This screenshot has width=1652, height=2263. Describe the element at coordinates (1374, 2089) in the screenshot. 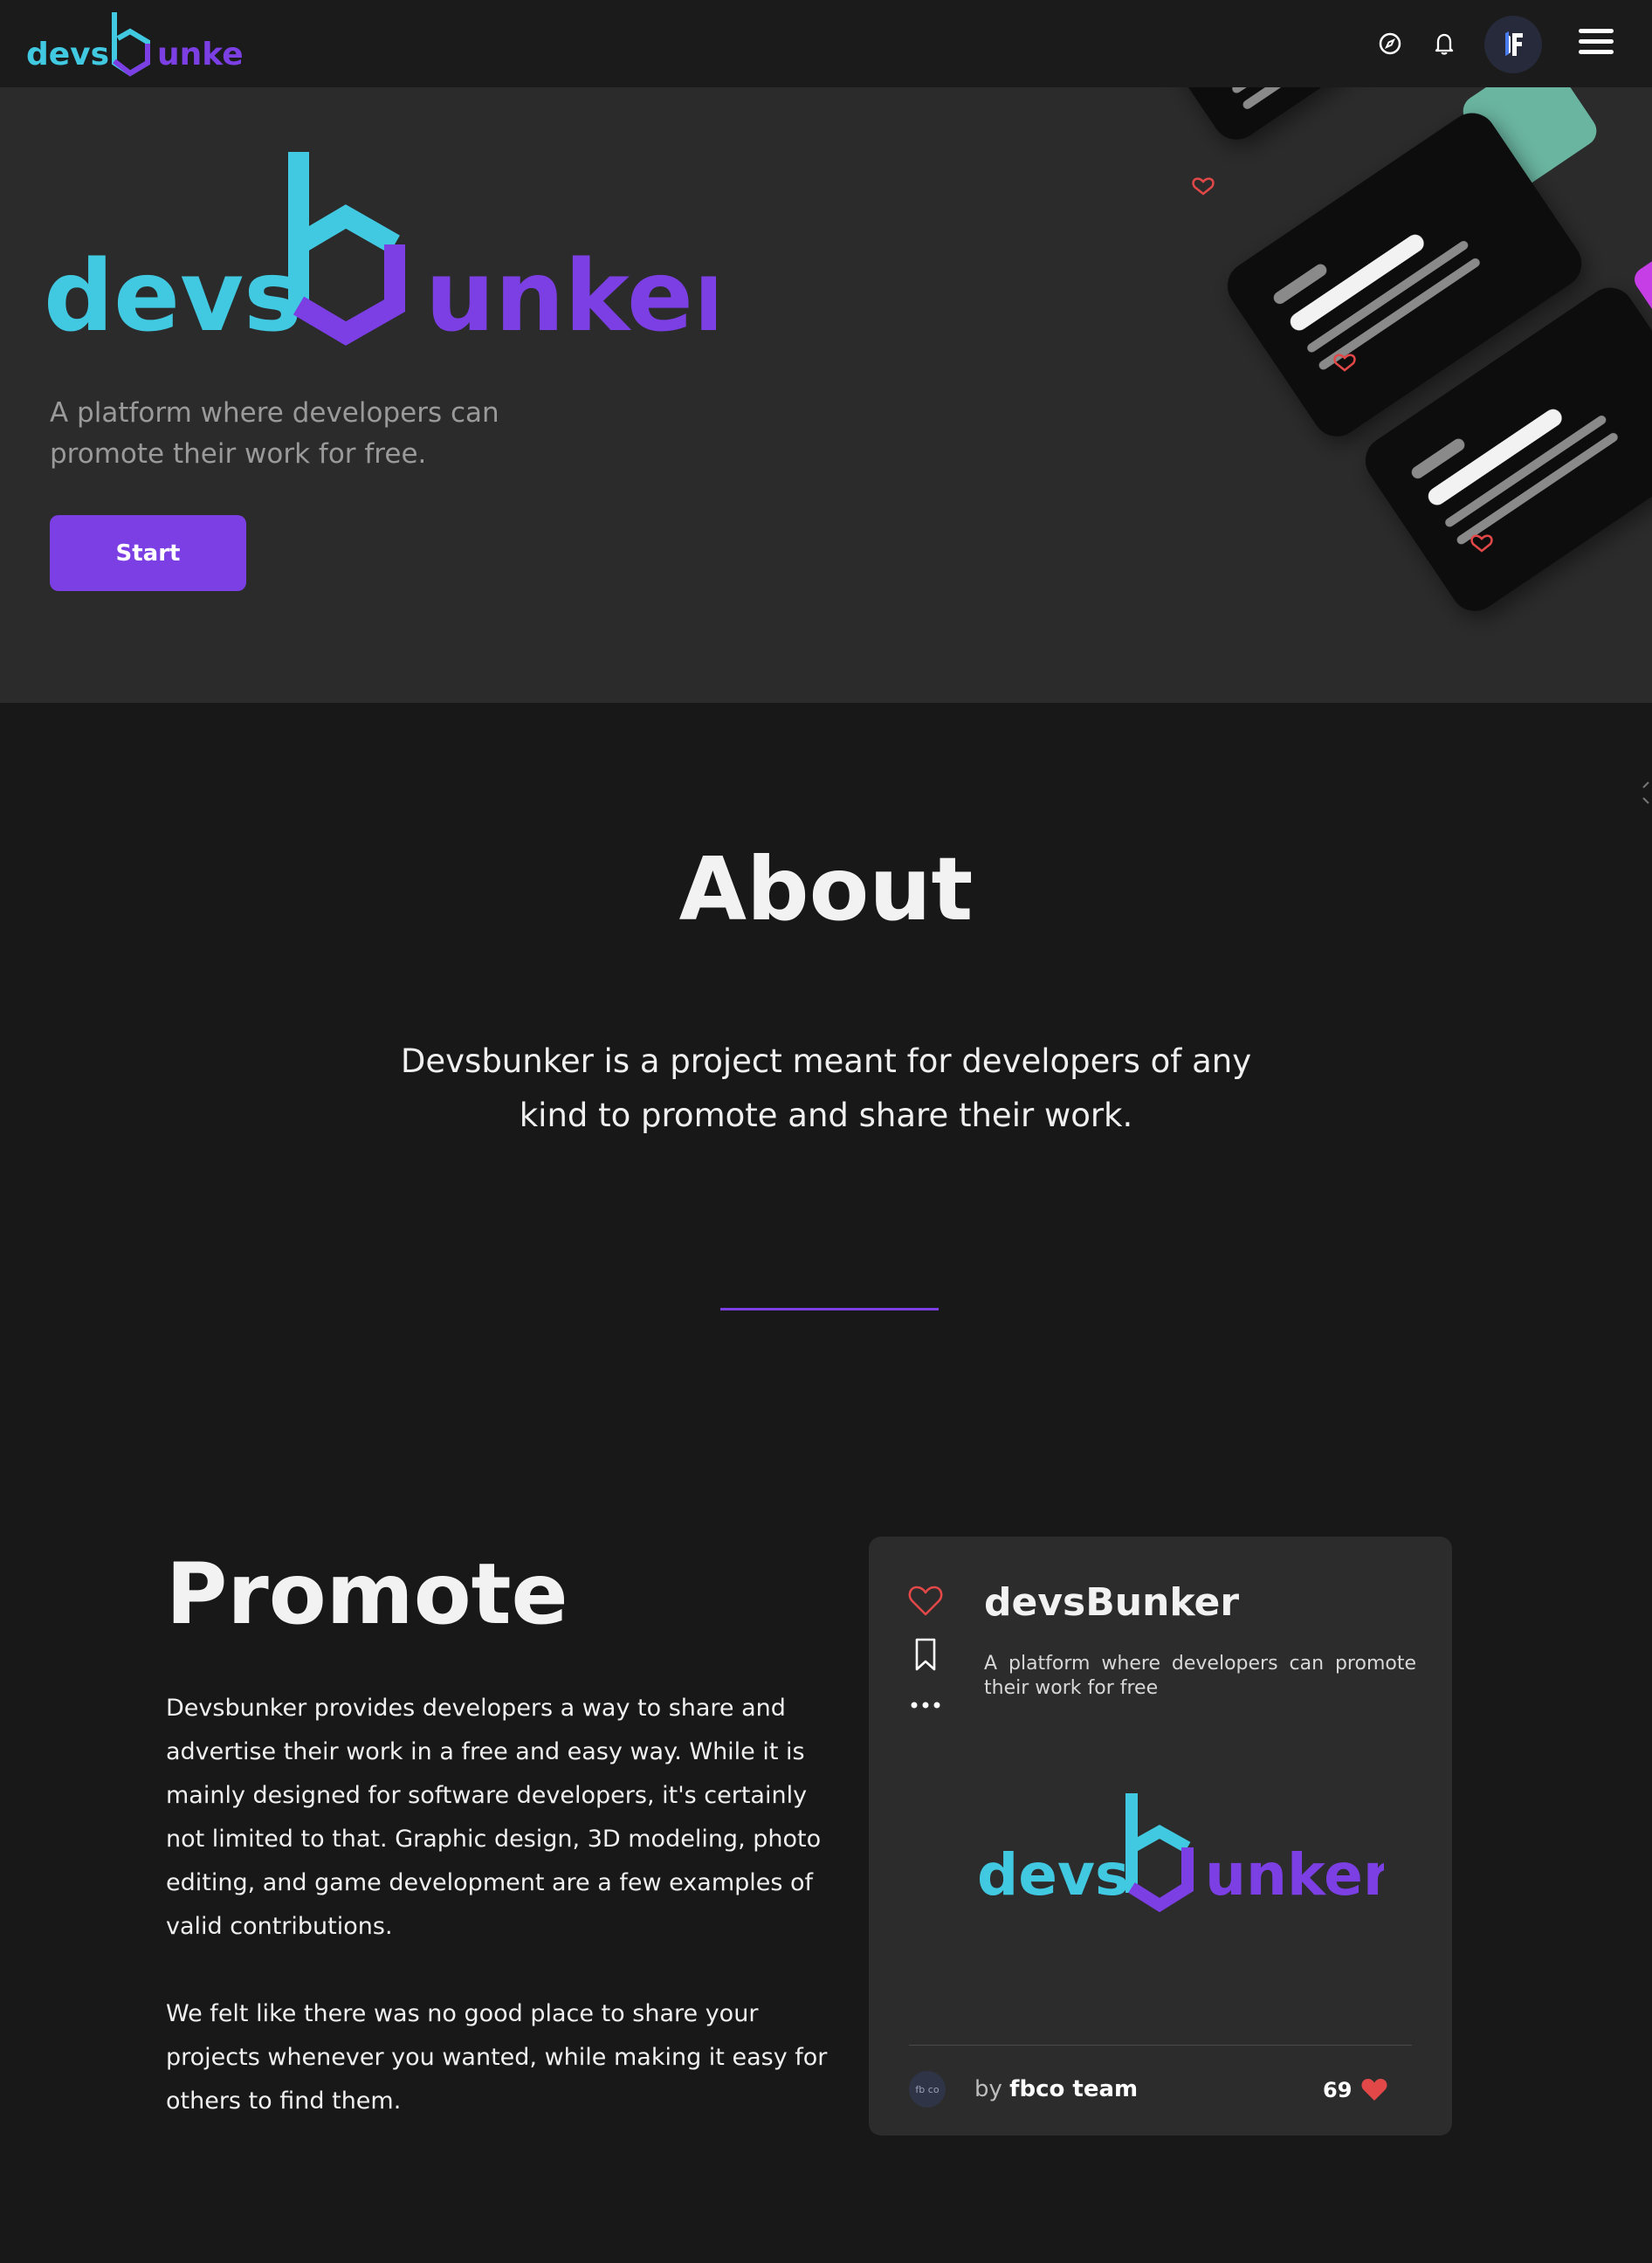

I see `heart-filled-icon` at that location.